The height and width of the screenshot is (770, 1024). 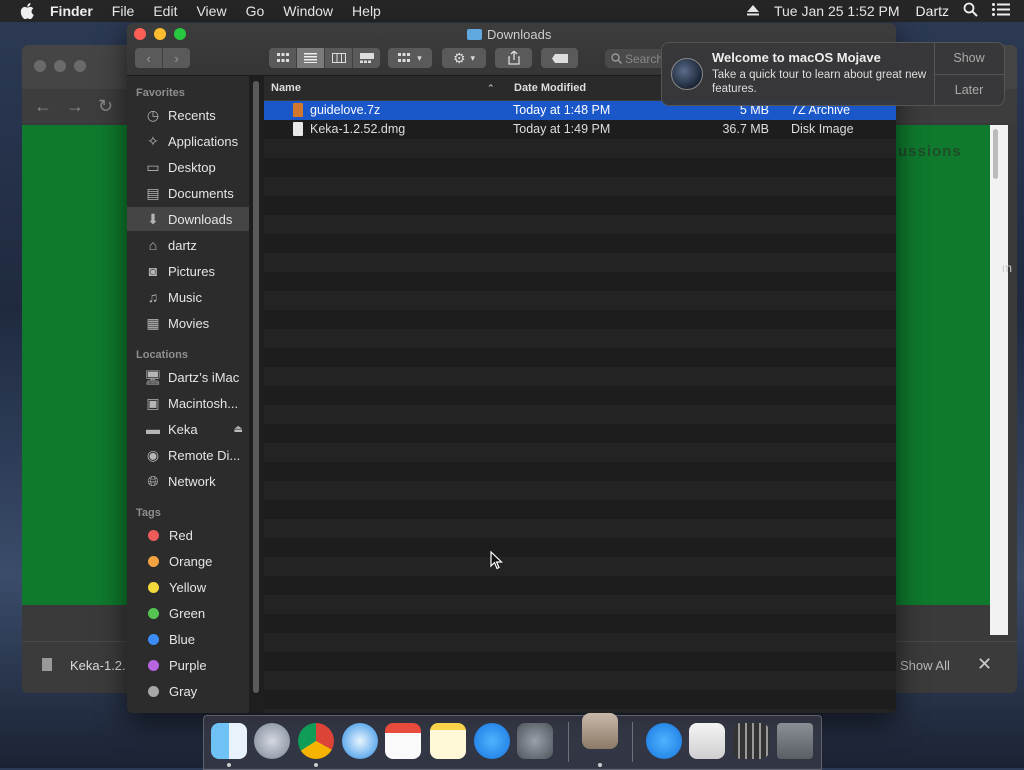 What do you see at coordinates (492, 741) in the screenshot?
I see `app-store-dock-icon` at bounding box center [492, 741].